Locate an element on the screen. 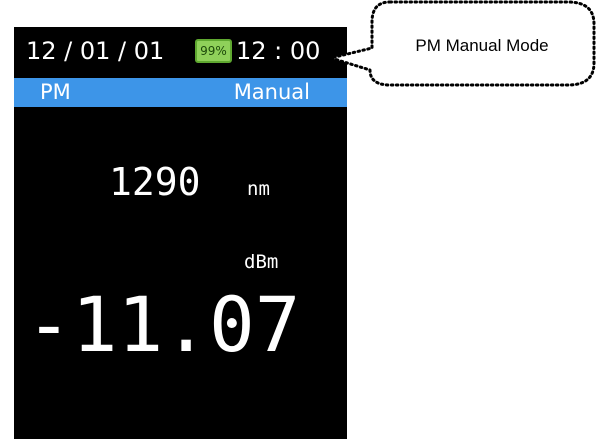 The width and height of the screenshot is (597, 439). wavelength-unit: nm is located at coordinates (258, 189).